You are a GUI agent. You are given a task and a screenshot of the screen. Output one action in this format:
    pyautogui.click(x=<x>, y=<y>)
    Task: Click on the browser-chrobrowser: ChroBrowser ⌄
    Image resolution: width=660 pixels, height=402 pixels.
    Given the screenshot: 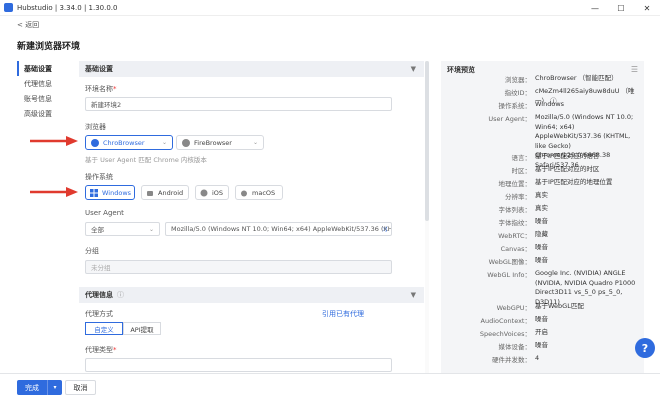 What is the action you would take?
    pyautogui.click(x=129, y=142)
    